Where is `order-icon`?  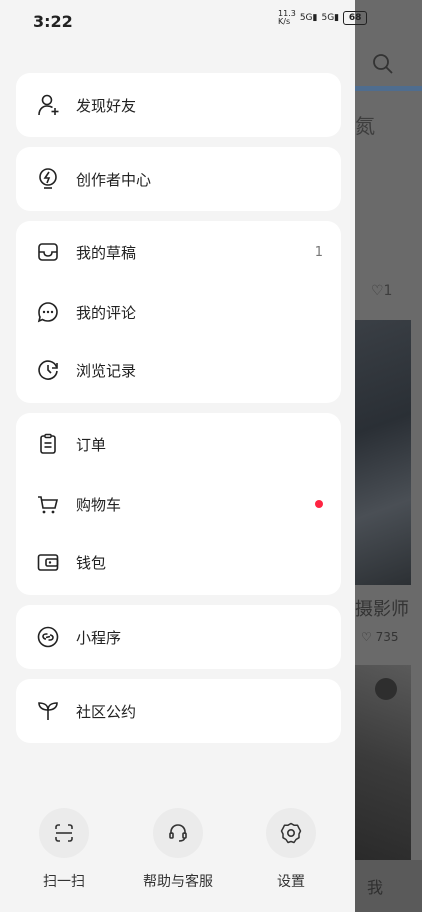 order-icon is located at coordinates (48, 443).